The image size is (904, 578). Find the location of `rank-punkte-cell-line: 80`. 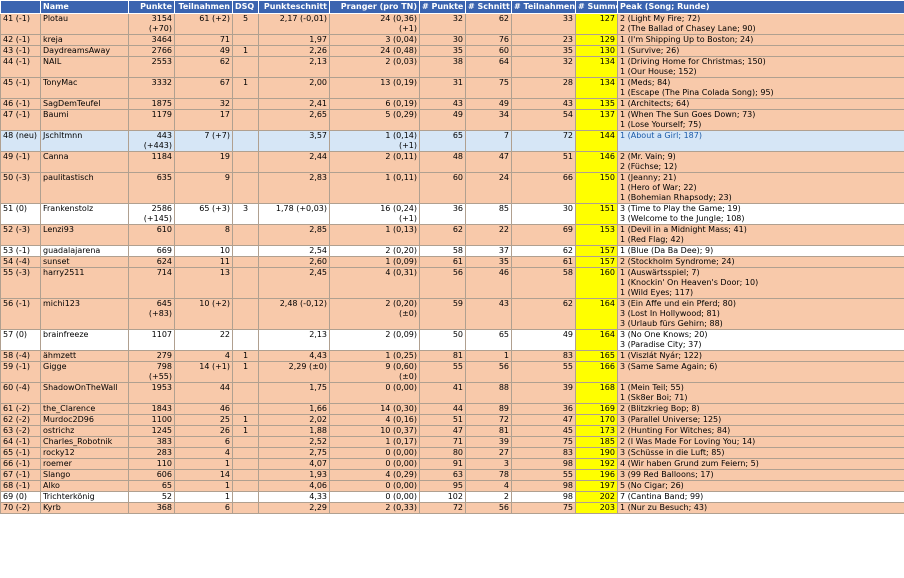

rank-punkte-cell-line: 80 is located at coordinates (457, 453).